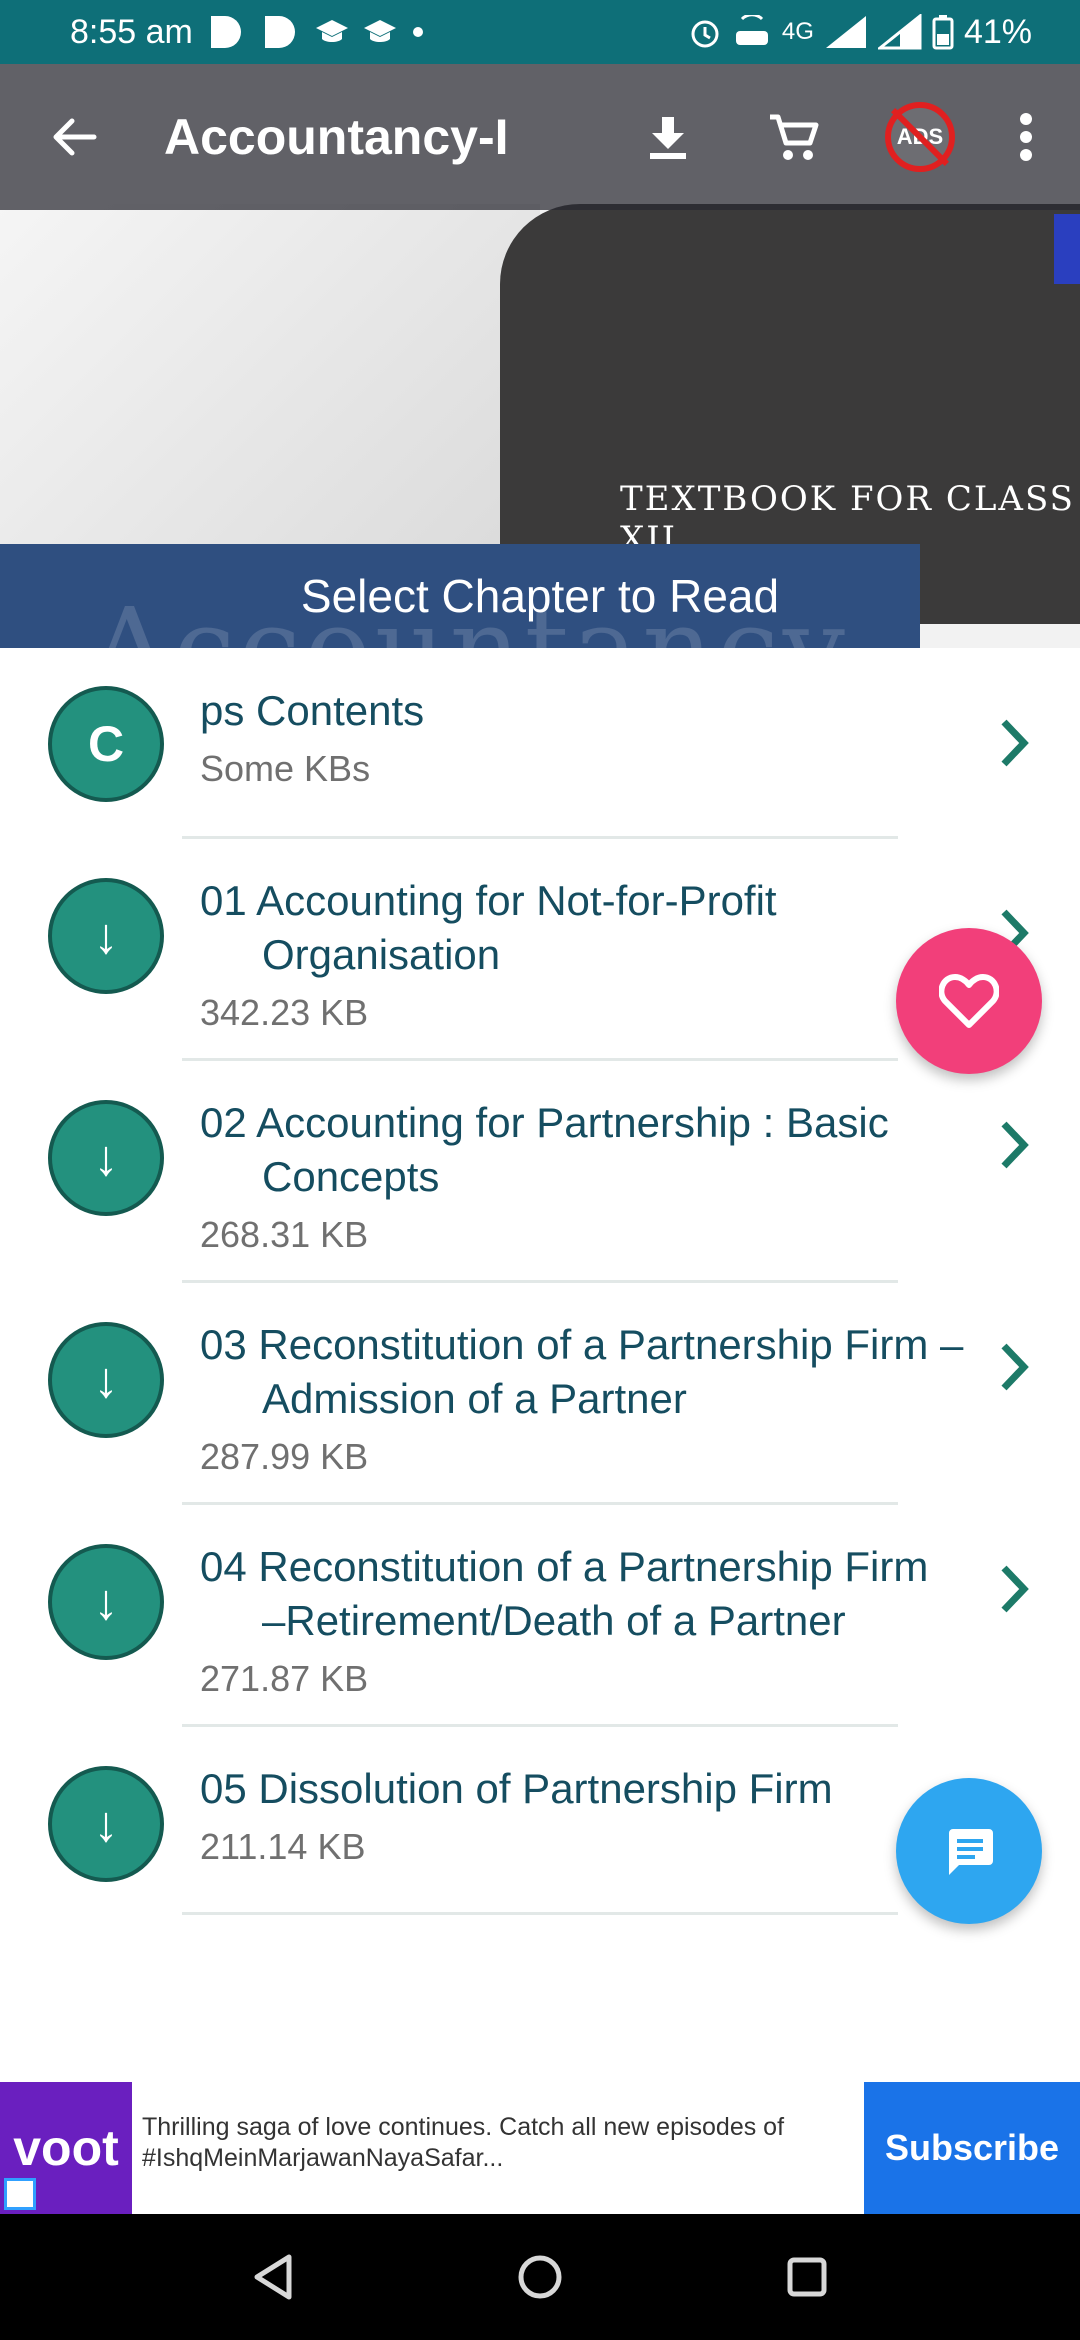  I want to click on chapter-title: ps Contents, so click(610, 711).